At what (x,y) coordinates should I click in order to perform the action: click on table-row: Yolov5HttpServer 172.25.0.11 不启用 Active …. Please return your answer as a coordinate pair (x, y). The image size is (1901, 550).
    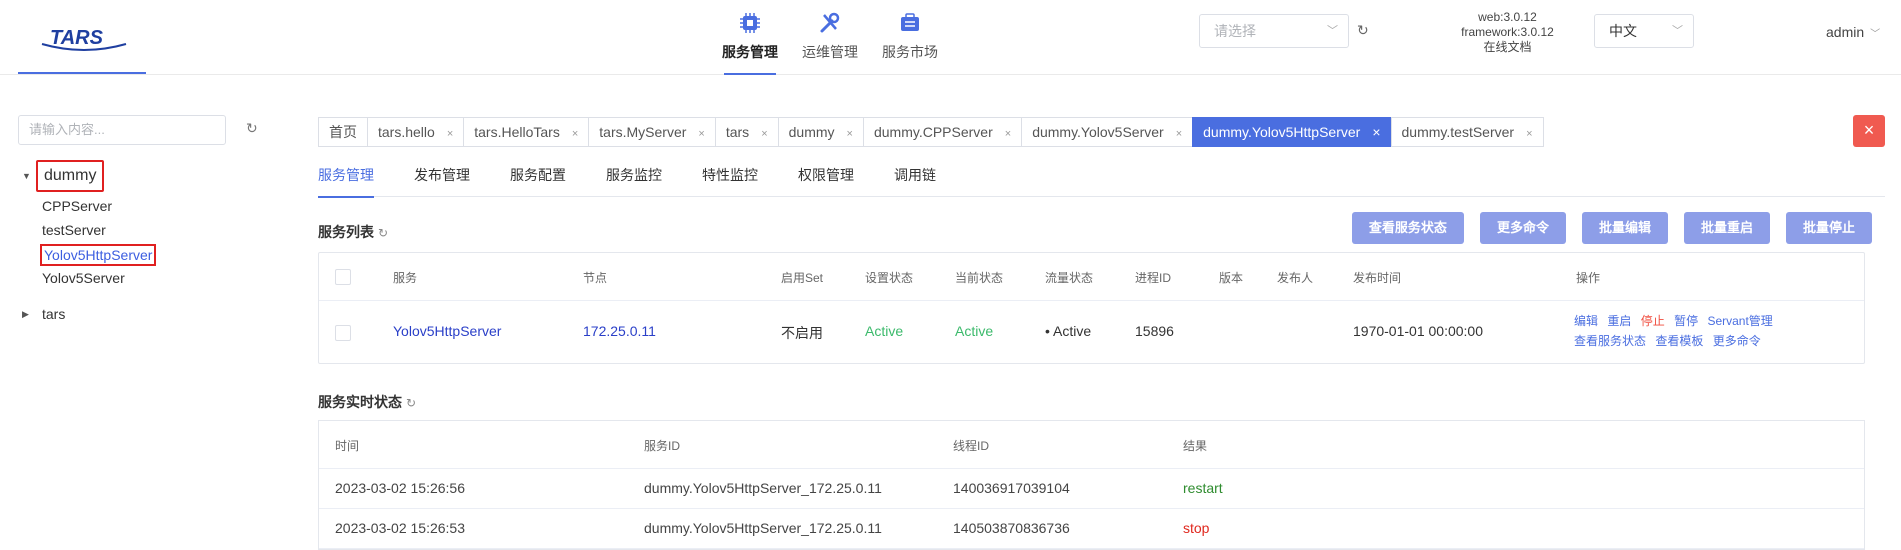
    Looking at the image, I should click on (1091, 332).